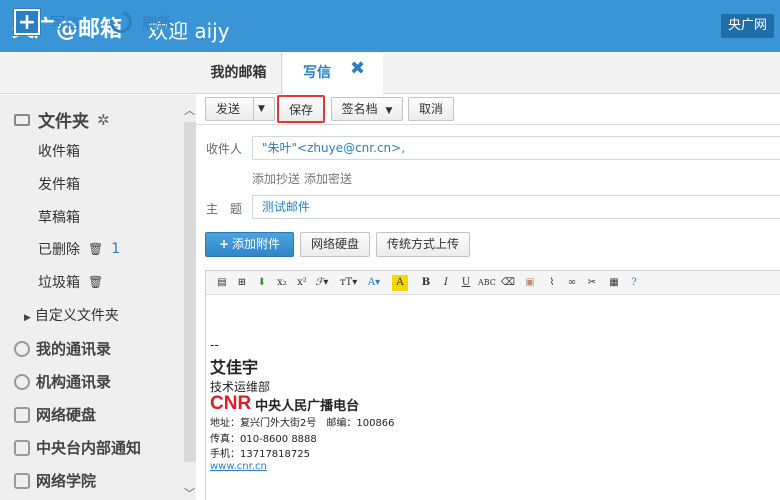  Describe the element at coordinates (74, 382) in the screenshot. I see `section-label: 机构通讯录` at that location.